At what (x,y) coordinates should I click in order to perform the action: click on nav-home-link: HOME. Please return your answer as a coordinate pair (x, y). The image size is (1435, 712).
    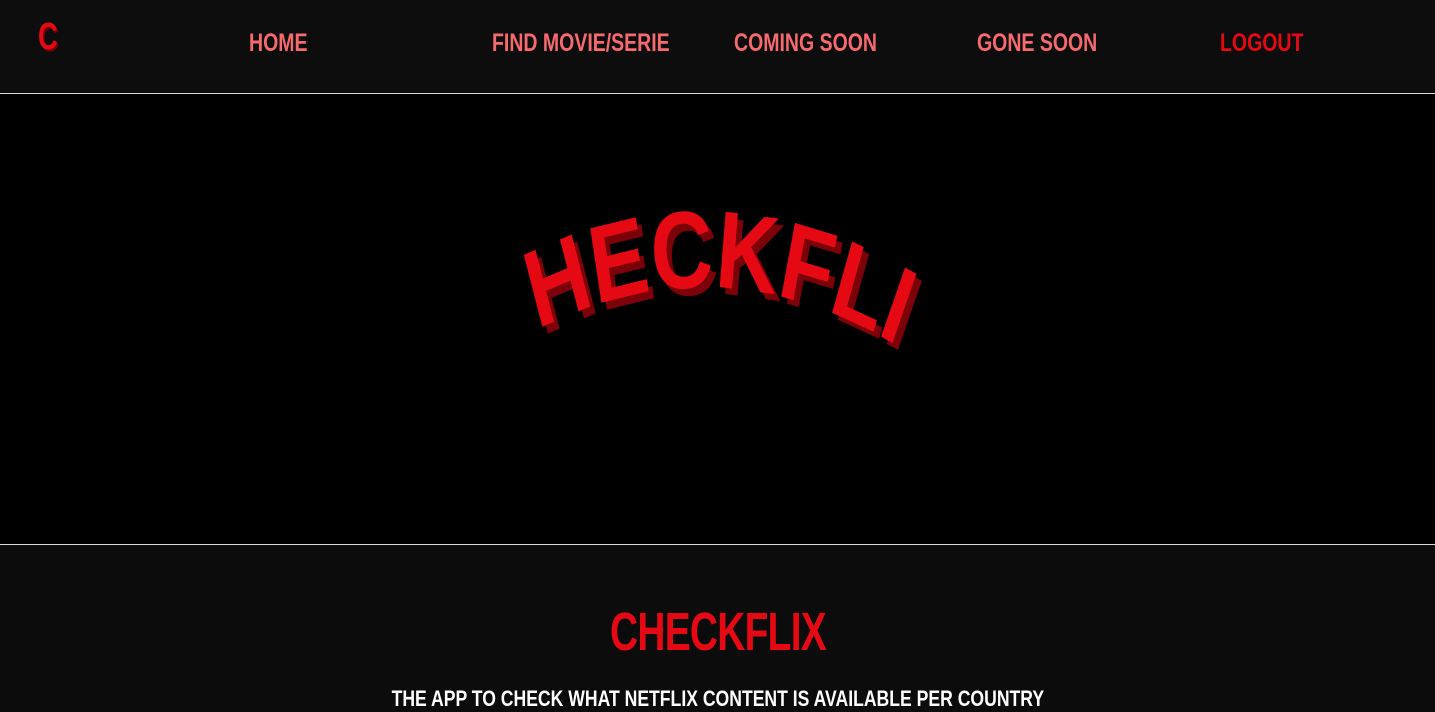
    Looking at the image, I should click on (278, 43).